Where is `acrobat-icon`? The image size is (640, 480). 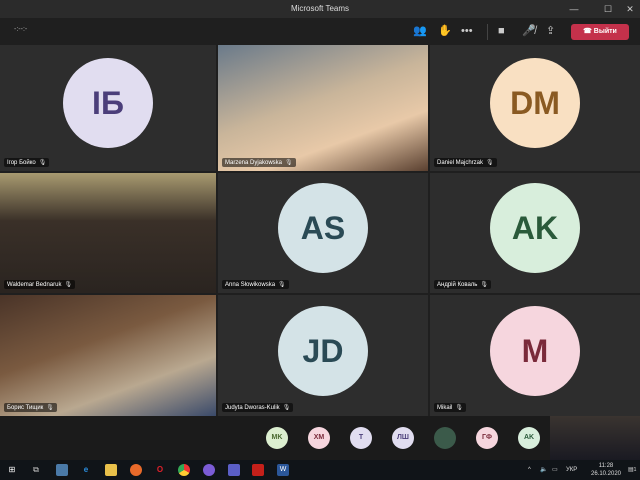
acrobat-icon is located at coordinates (258, 470).